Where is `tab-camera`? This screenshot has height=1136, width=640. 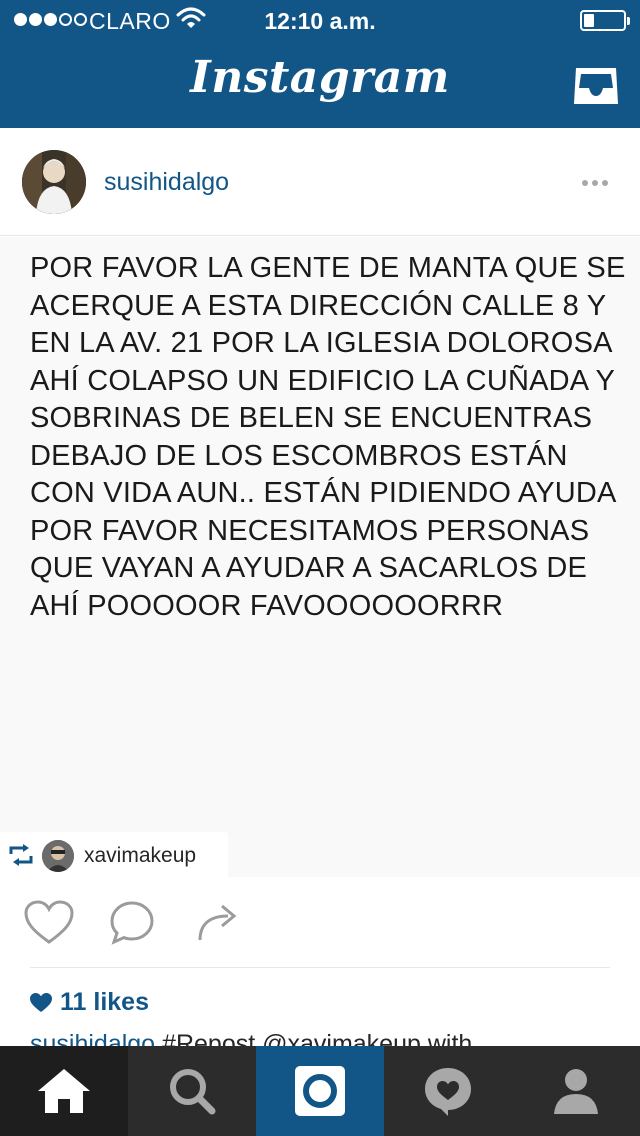
tab-camera is located at coordinates (320, 1091).